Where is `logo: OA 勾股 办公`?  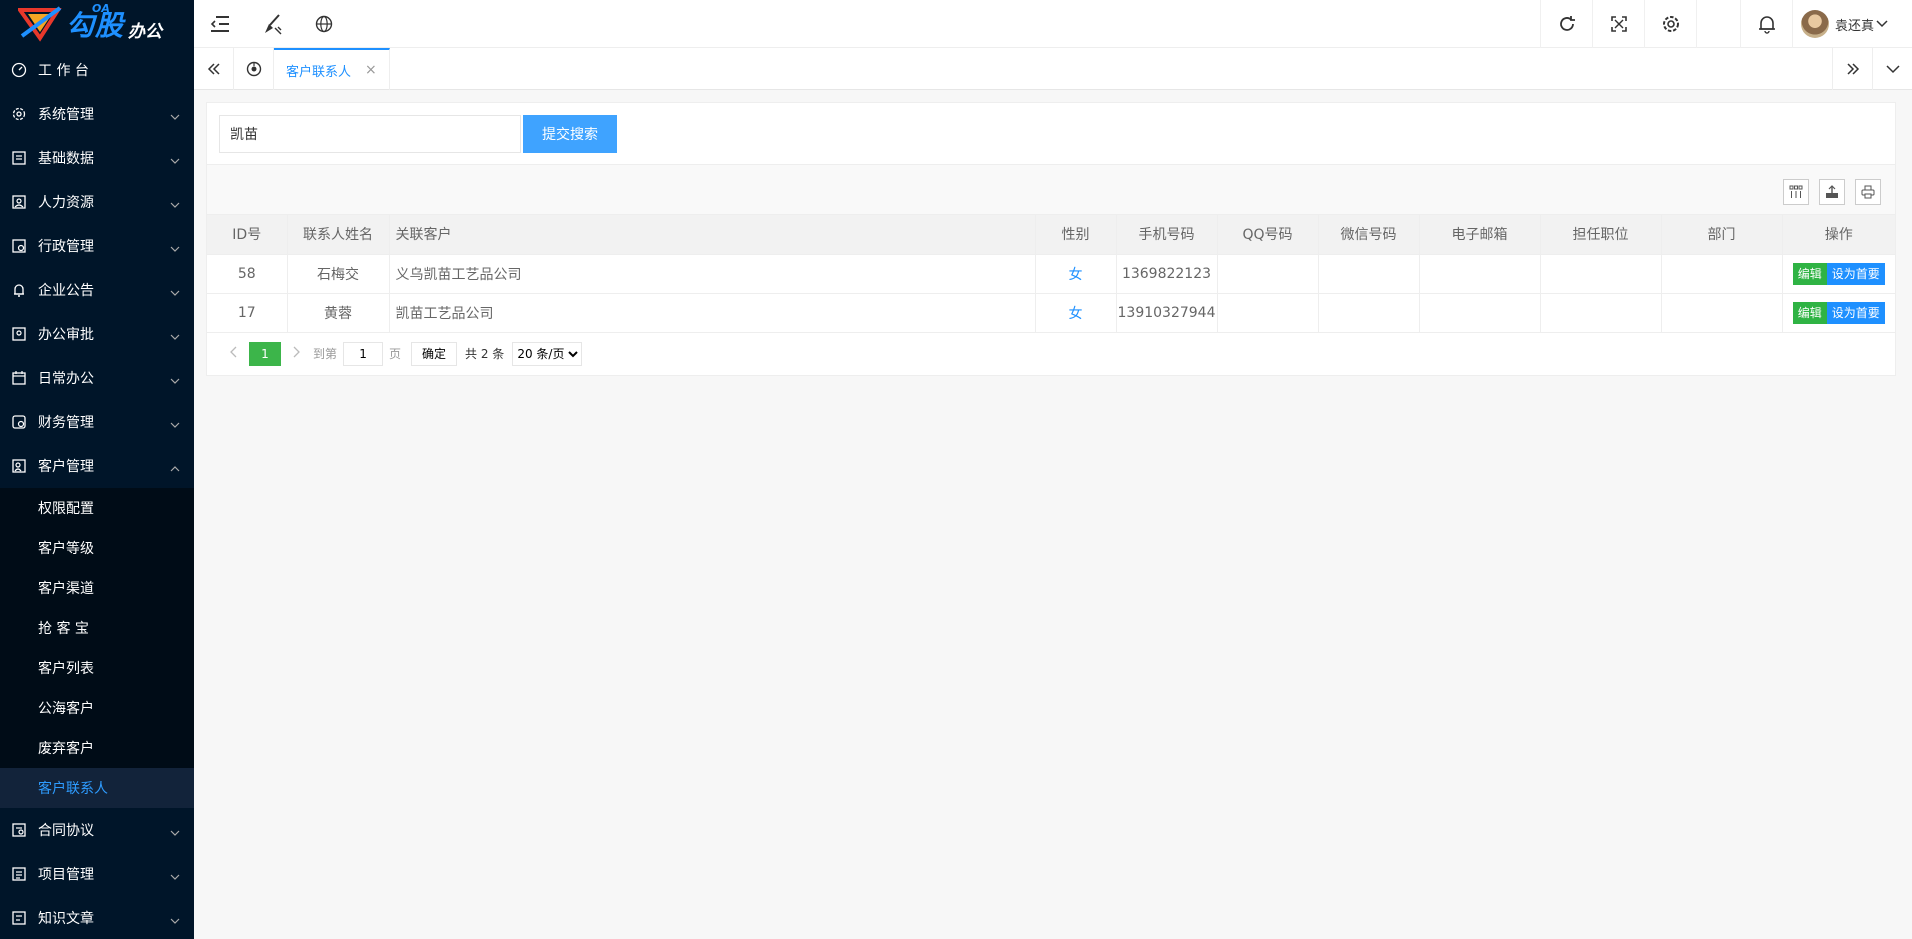 logo: OA 勾股 办公 is located at coordinates (97, 24).